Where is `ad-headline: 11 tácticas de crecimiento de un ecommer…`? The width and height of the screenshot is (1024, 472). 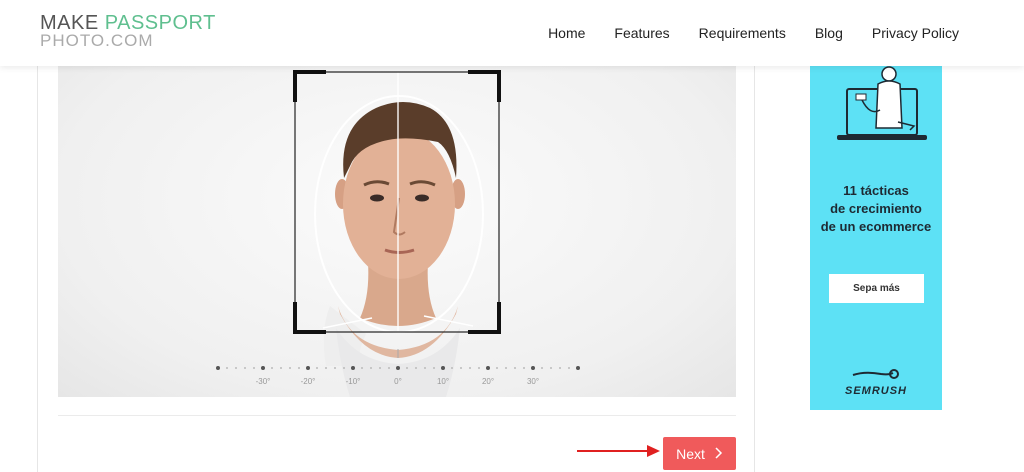
ad-headline: 11 tácticas de crecimiento de un ecommer… is located at coordinates (876, 208).